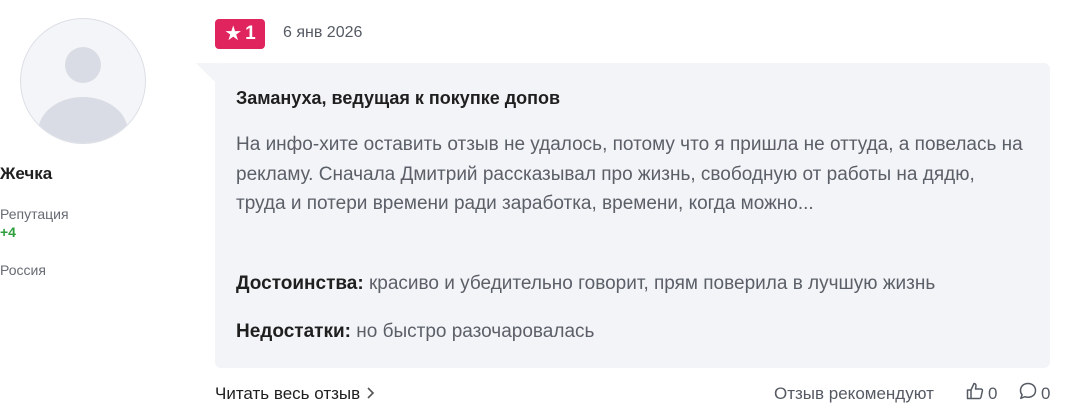 This screenshot has height=413, width=1070. What do you see at coordinates (975, 393) in the screenshot?
I see `thumbs-up-icon` at bounding box center [975, 393].